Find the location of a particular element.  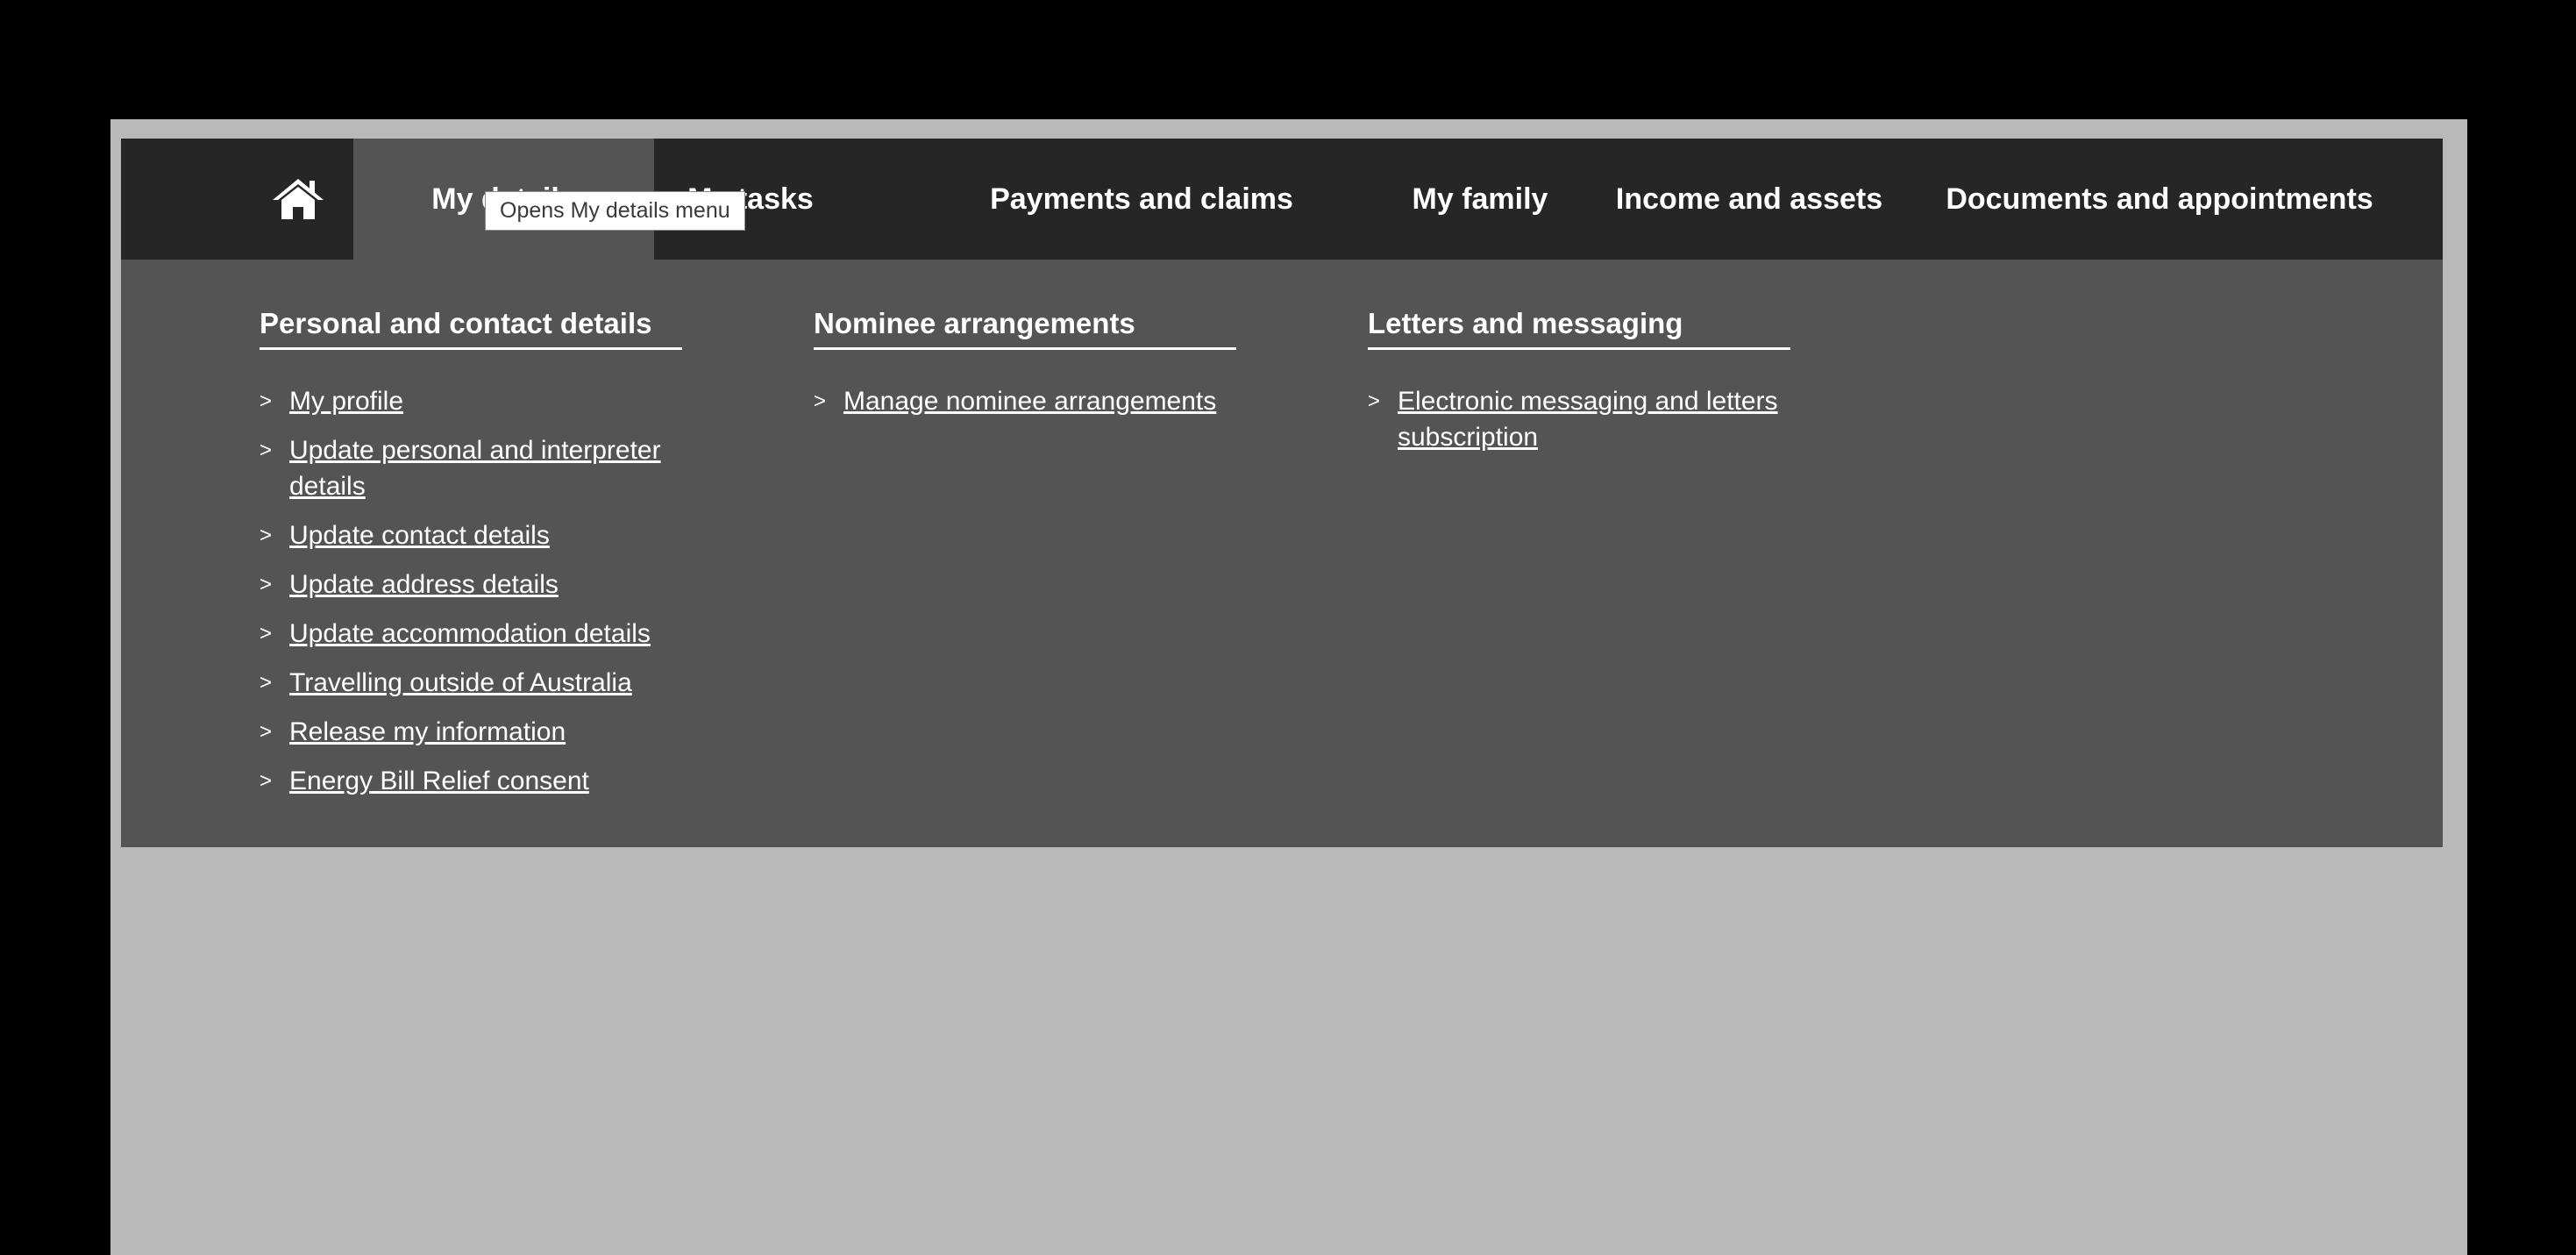

list-item: > Release my information is located at coordinates (471, 732).